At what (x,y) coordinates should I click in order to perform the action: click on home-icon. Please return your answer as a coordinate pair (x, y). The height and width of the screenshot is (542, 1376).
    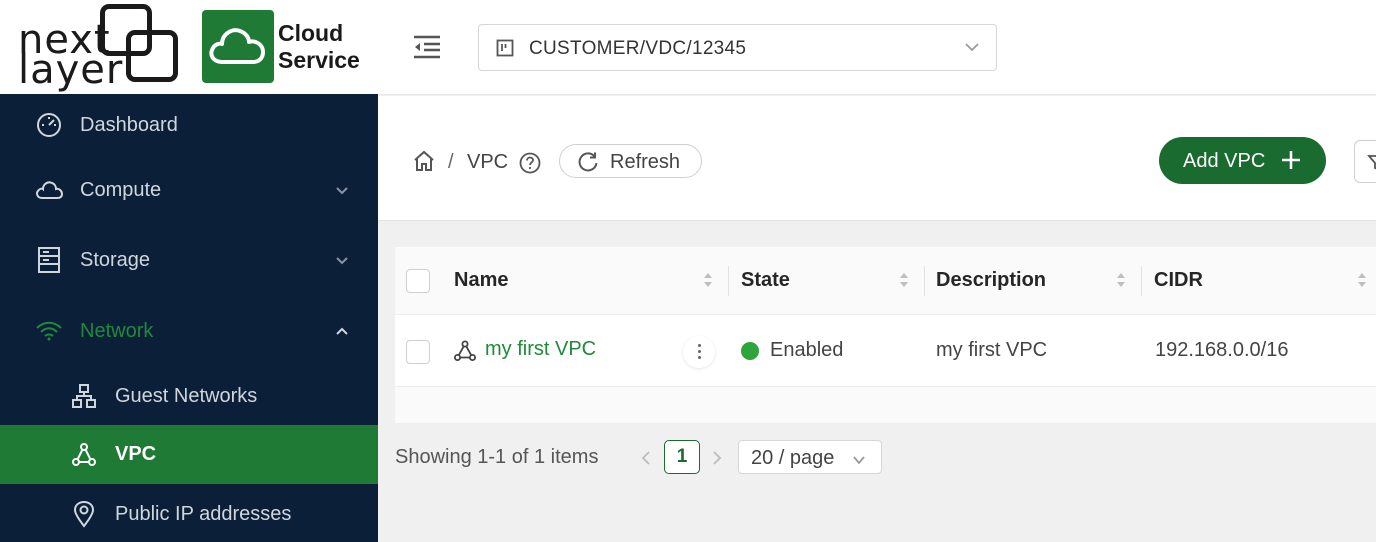
    Looking at the image, I should click on (424, 163).